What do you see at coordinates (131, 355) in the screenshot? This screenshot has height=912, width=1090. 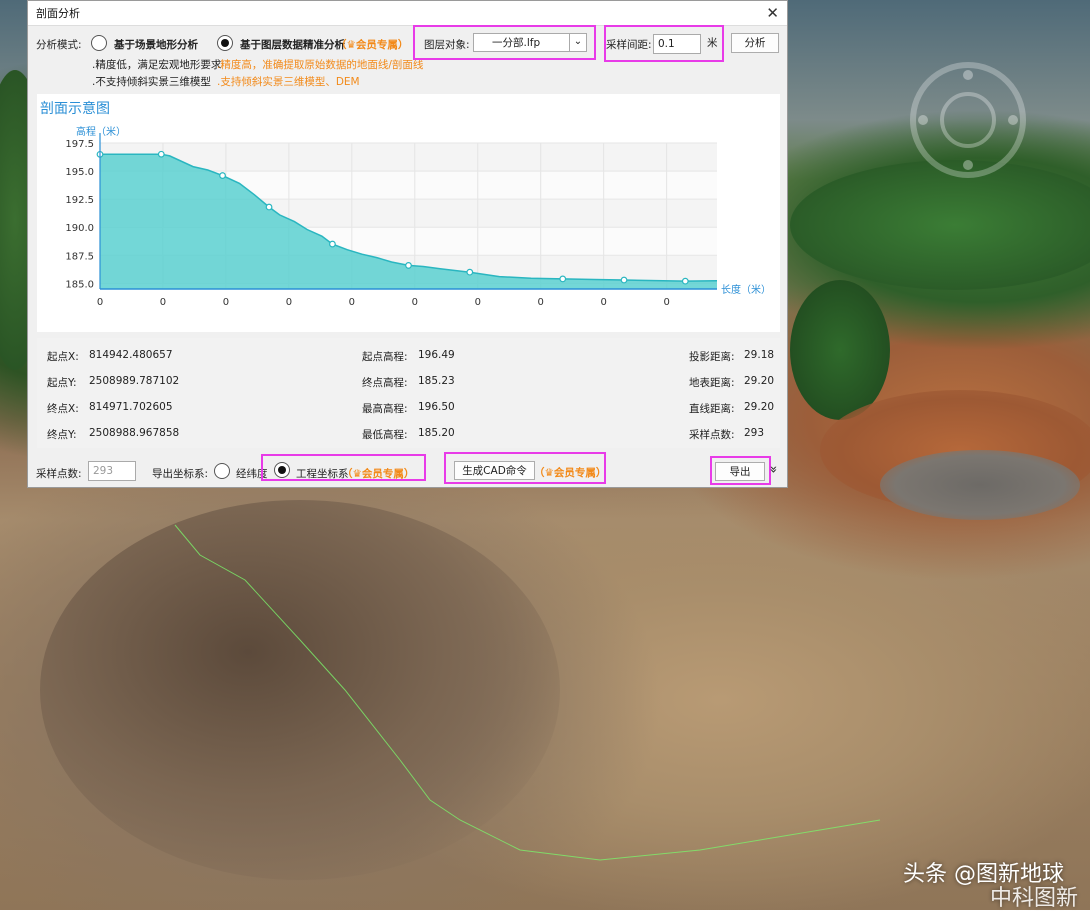 I see `start-x-value: 814942.480657` at bounding box center [131, 355].